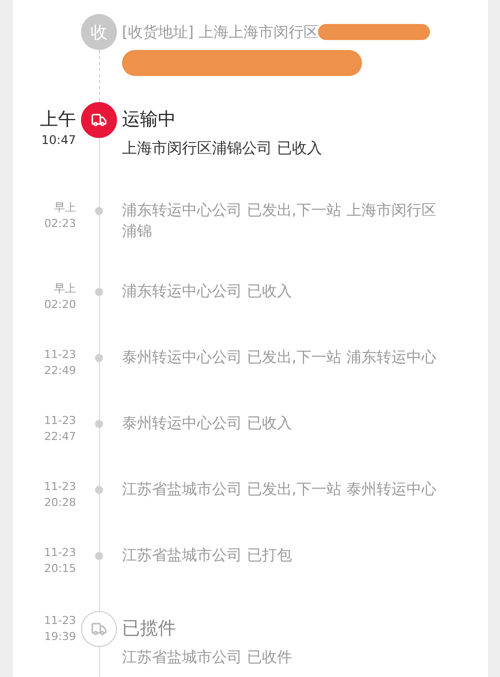  I want to click on event-time: 19:39, so click(60, 637).